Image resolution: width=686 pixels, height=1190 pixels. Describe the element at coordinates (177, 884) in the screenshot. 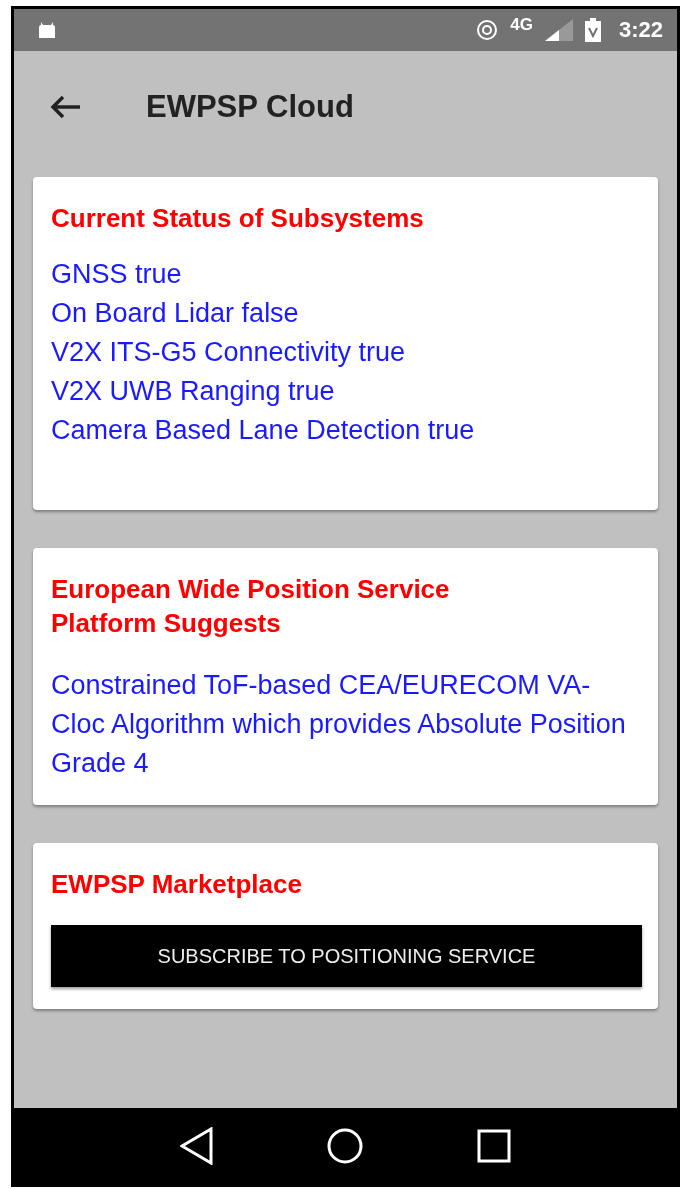

I see `card-title: EWPSP Marketplace` at that location.